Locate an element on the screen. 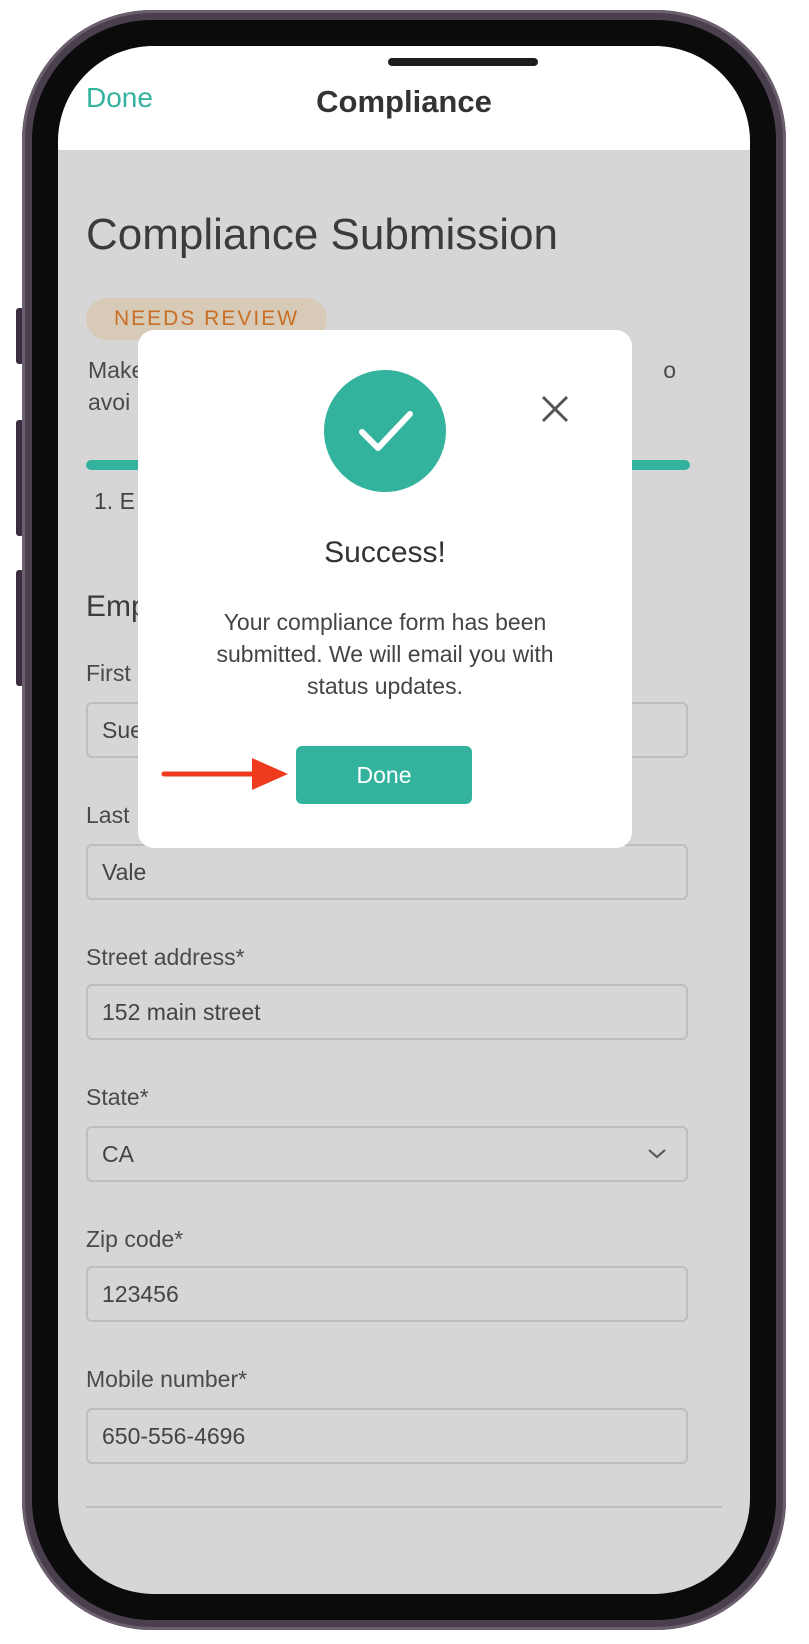  check-icon is located at coordinates (386, 431).